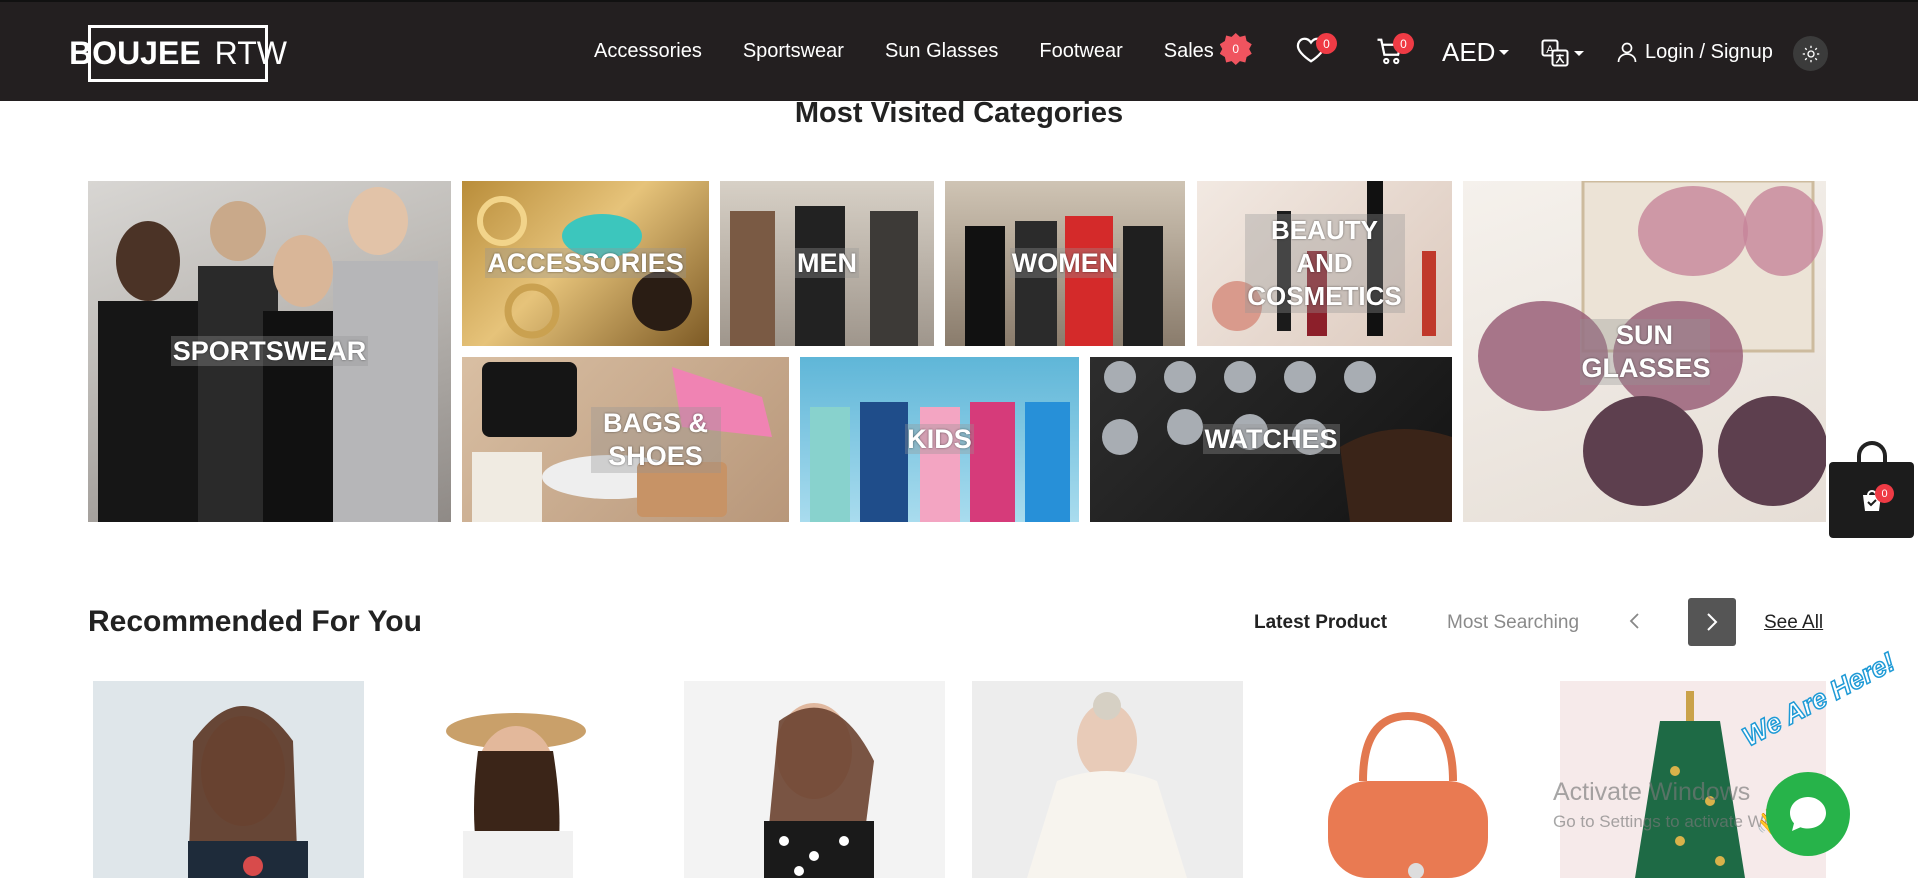 This screenshot has height=878, width=1918. Describe the element at coordinates (135, 53) in the screenshot. I see `logo-text-boujee: BOUJEE` at that location.